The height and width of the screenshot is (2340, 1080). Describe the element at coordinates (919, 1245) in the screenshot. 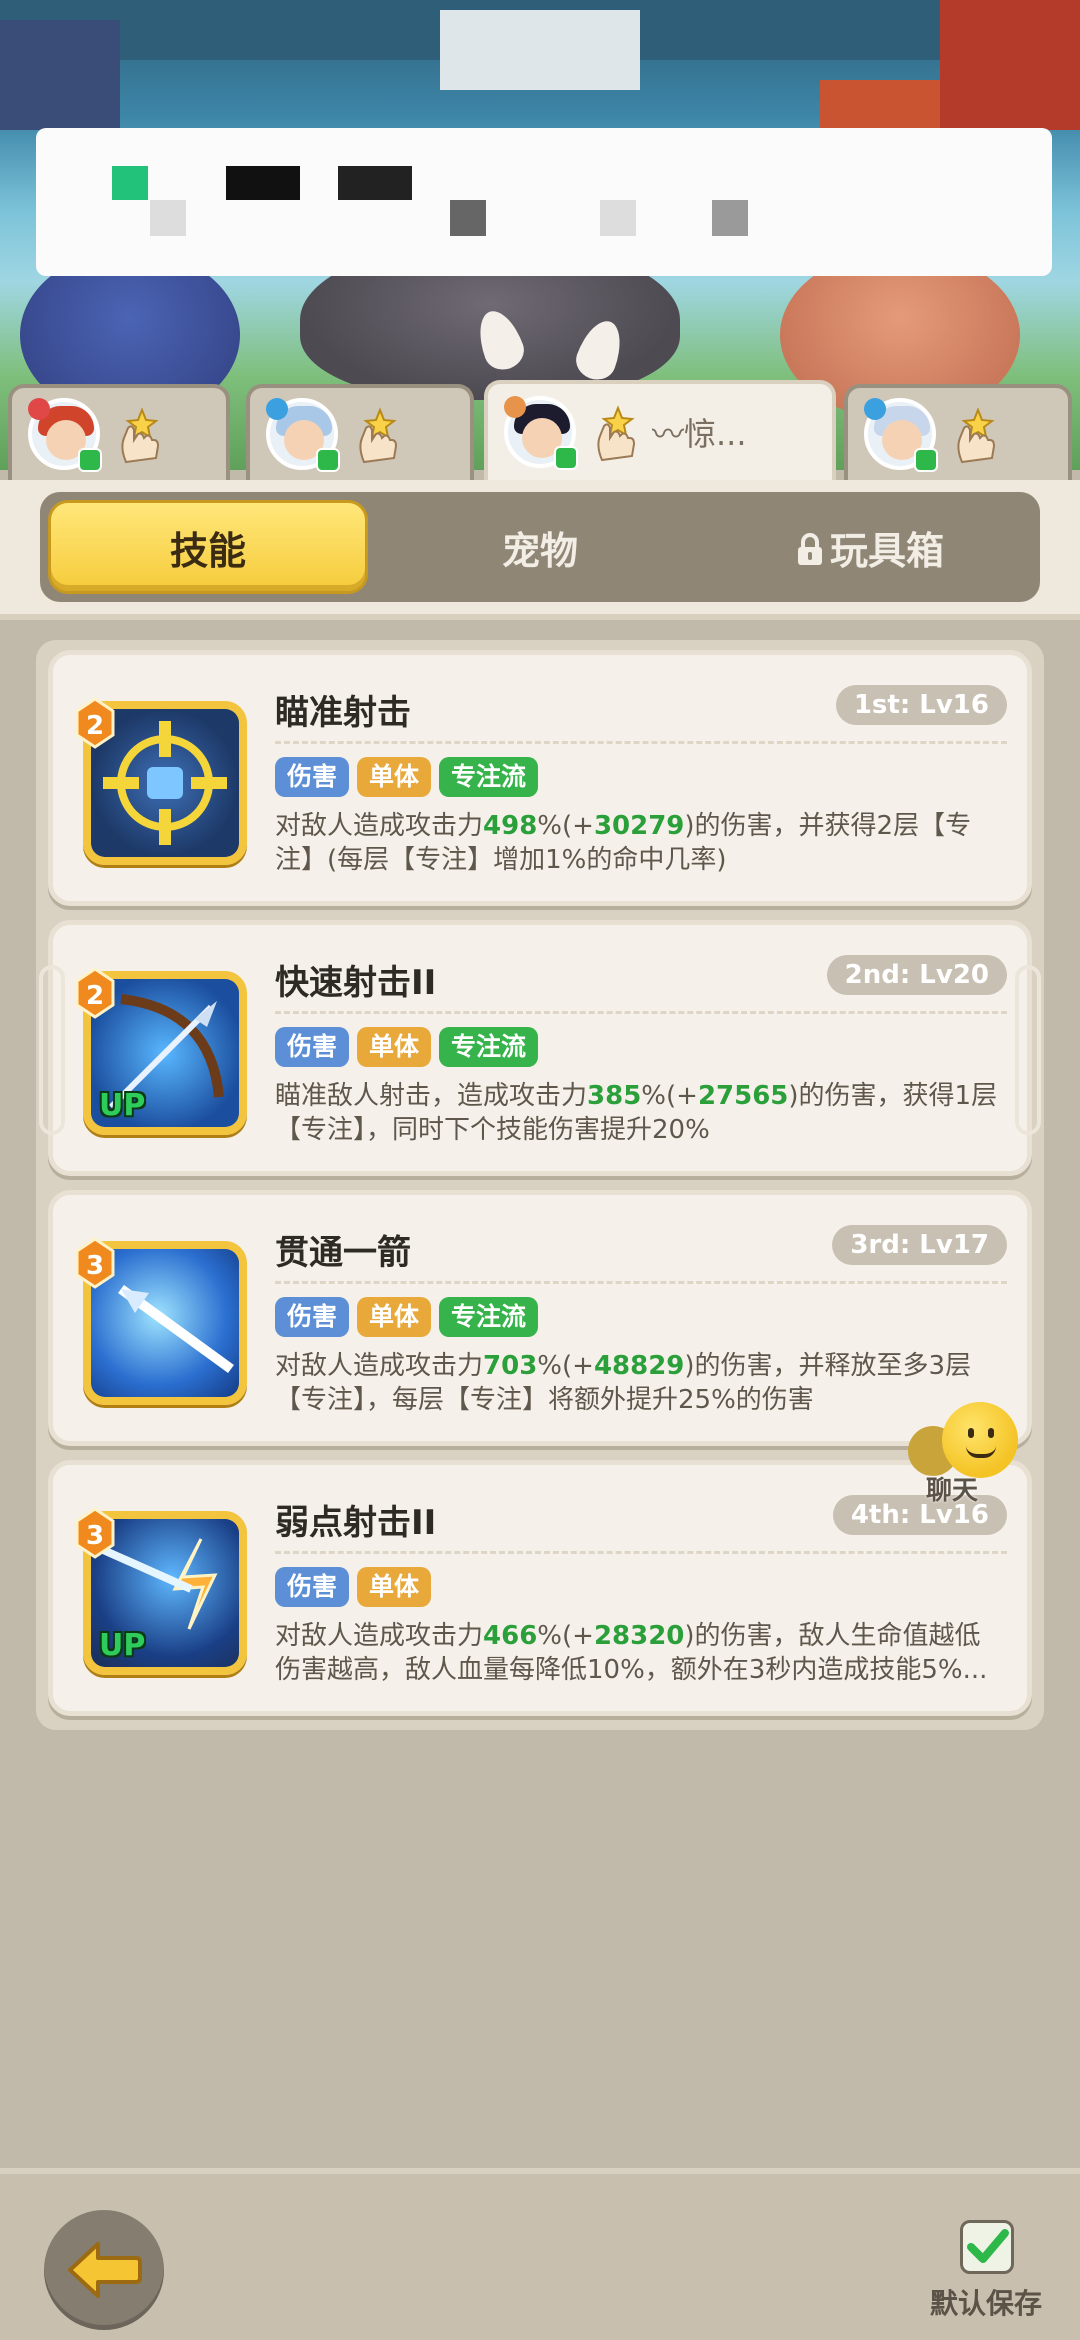

I see `skill-slot-level: 3rd: Lv17` at that location.